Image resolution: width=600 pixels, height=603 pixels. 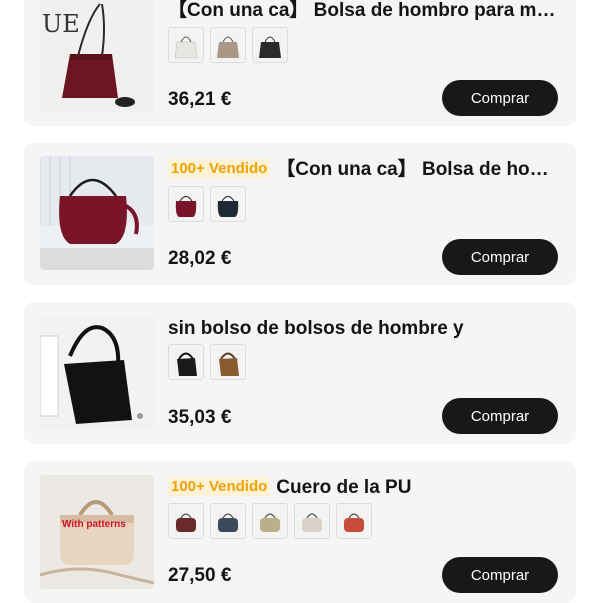 I want to click on thumb-lettering: With patterns, so click(x=94, y=524).